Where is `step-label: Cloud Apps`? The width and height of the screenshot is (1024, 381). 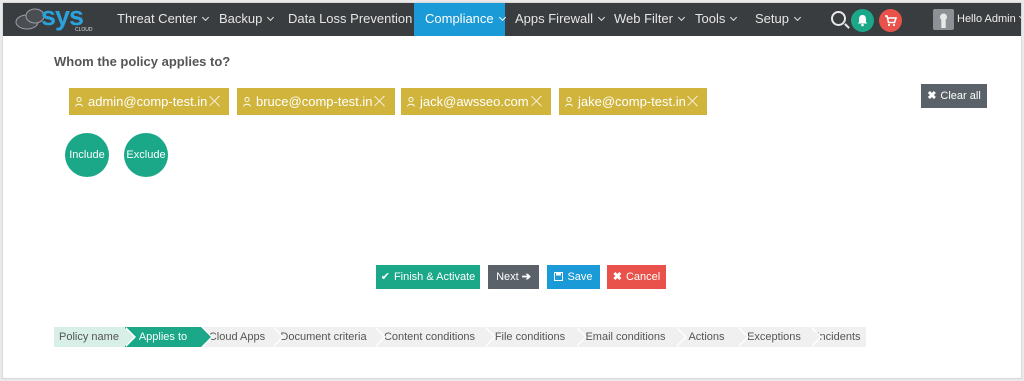
step-label: Cloud Apps is located at coordinates (237, 337).